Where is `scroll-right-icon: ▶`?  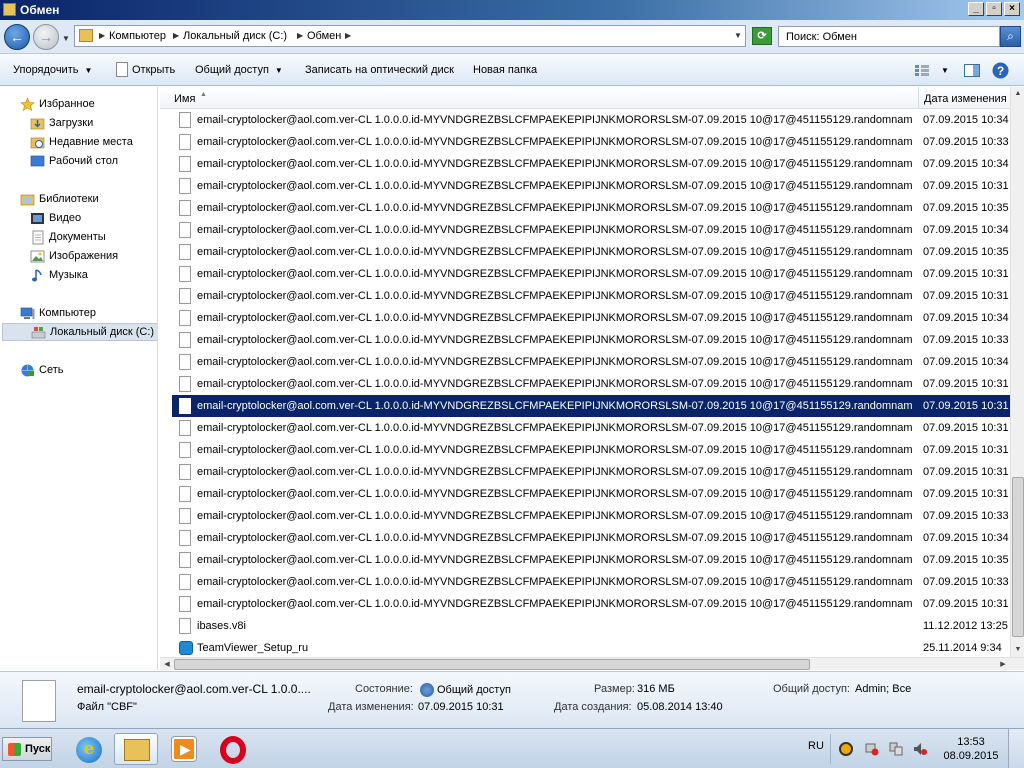
scroll-right-icon: ▶ is located at coordinates (1003, 664).